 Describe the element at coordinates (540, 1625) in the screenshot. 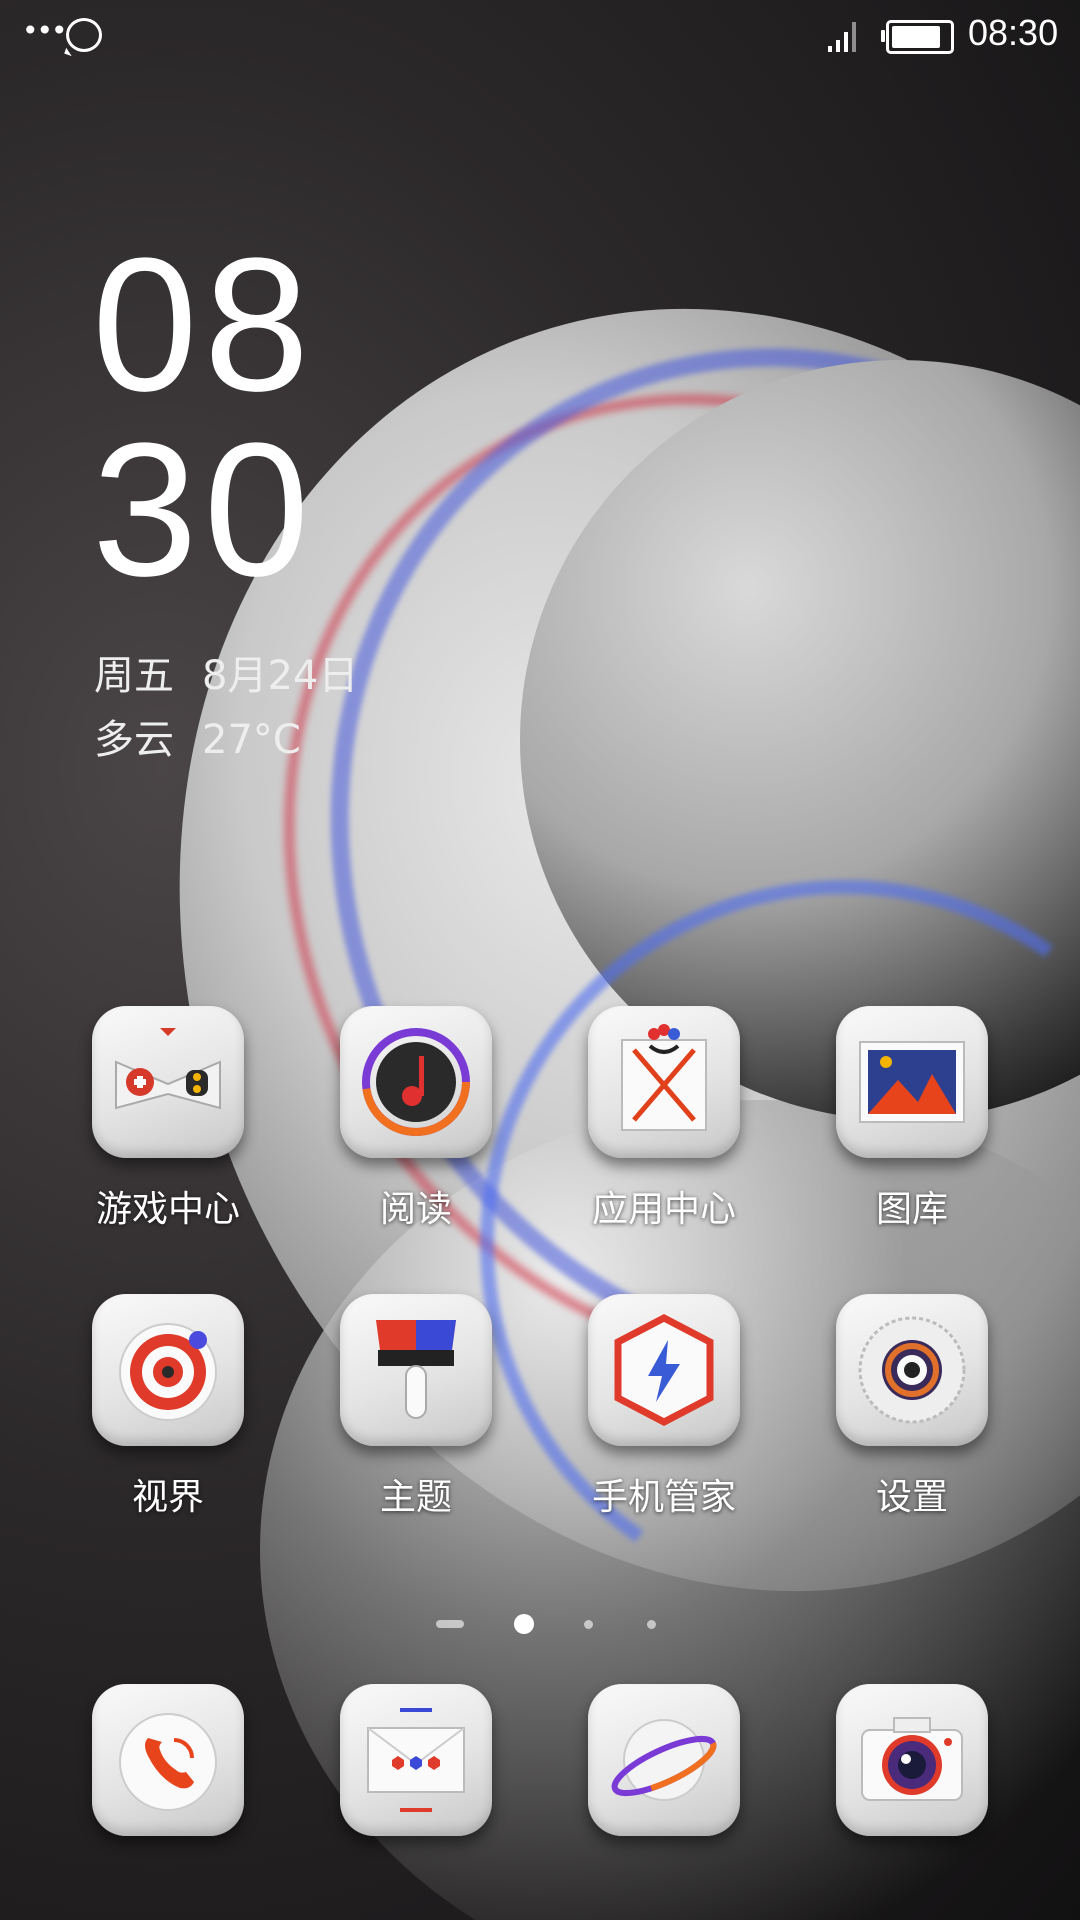

I see `page-indicator` at that location.